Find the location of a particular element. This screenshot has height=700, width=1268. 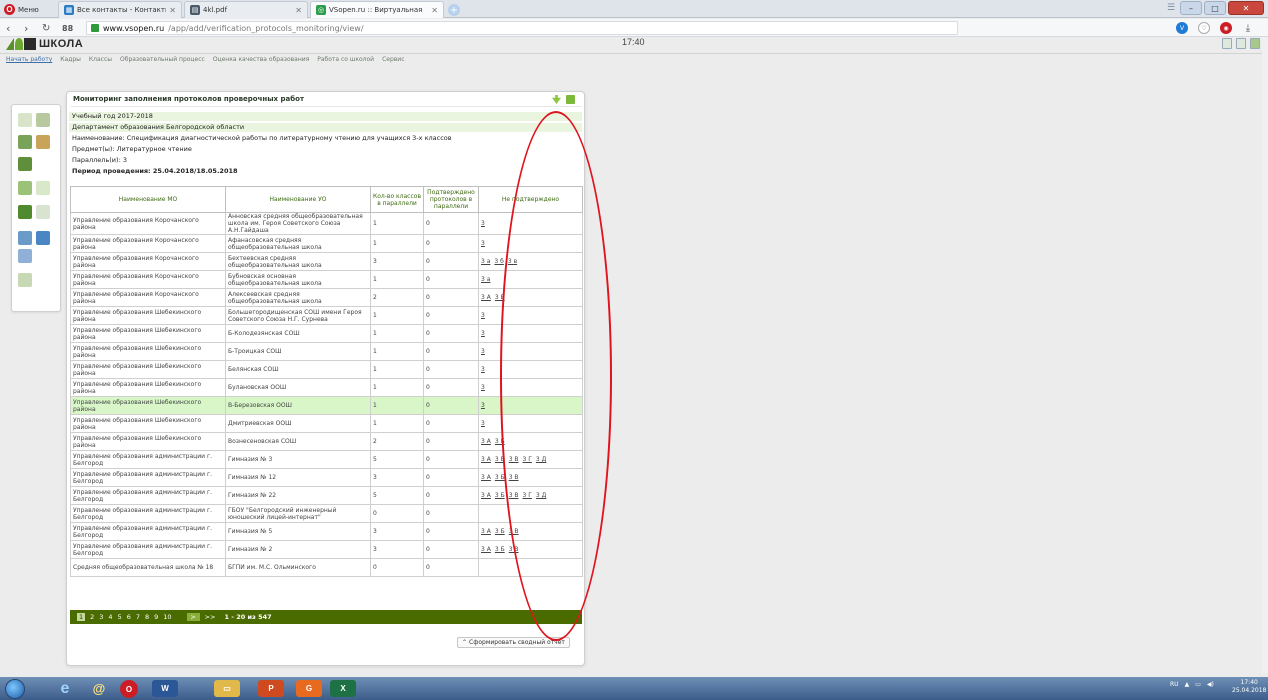

network-icon: ▭ is located at coordinates (1198, 684).